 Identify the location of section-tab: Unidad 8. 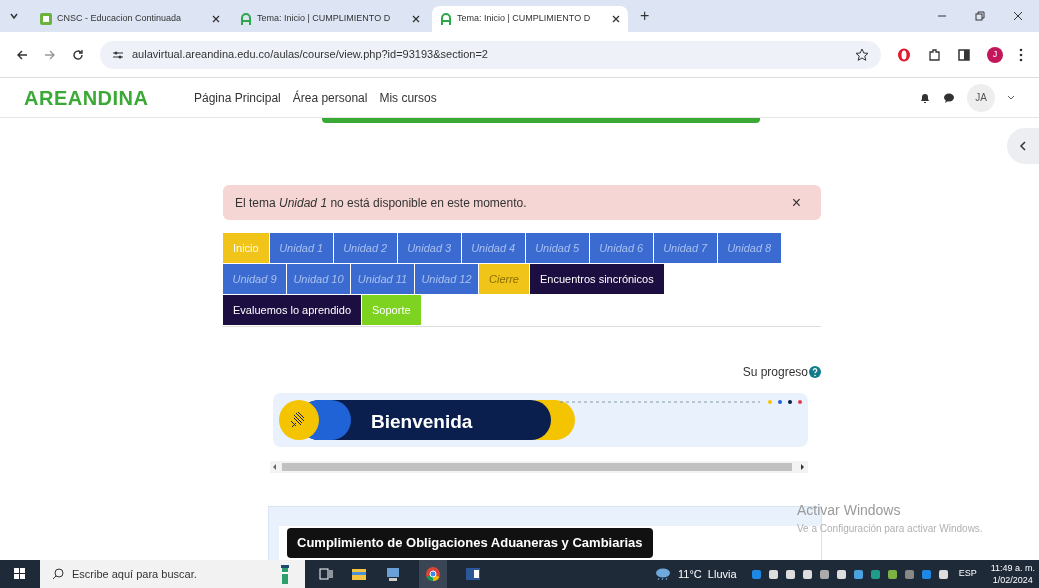
(749, 248).